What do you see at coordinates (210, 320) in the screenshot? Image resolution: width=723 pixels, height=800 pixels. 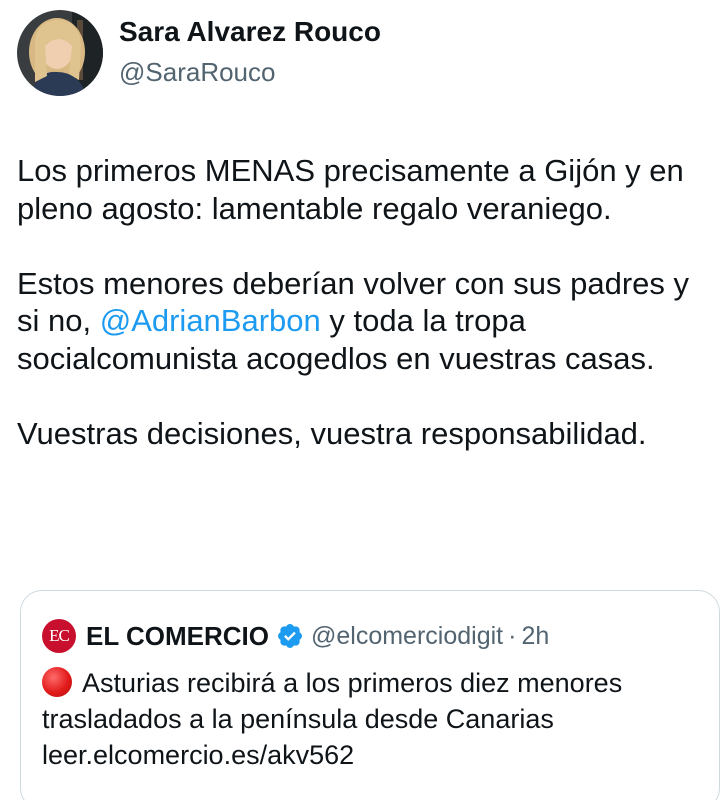 I see `mention-link: @AdrianBarbon` at bounding box center [210, 320].